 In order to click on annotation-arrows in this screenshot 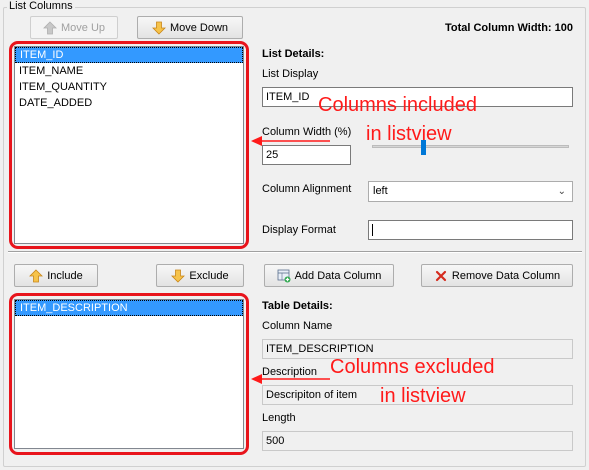, I will do `click(290, 260)`.